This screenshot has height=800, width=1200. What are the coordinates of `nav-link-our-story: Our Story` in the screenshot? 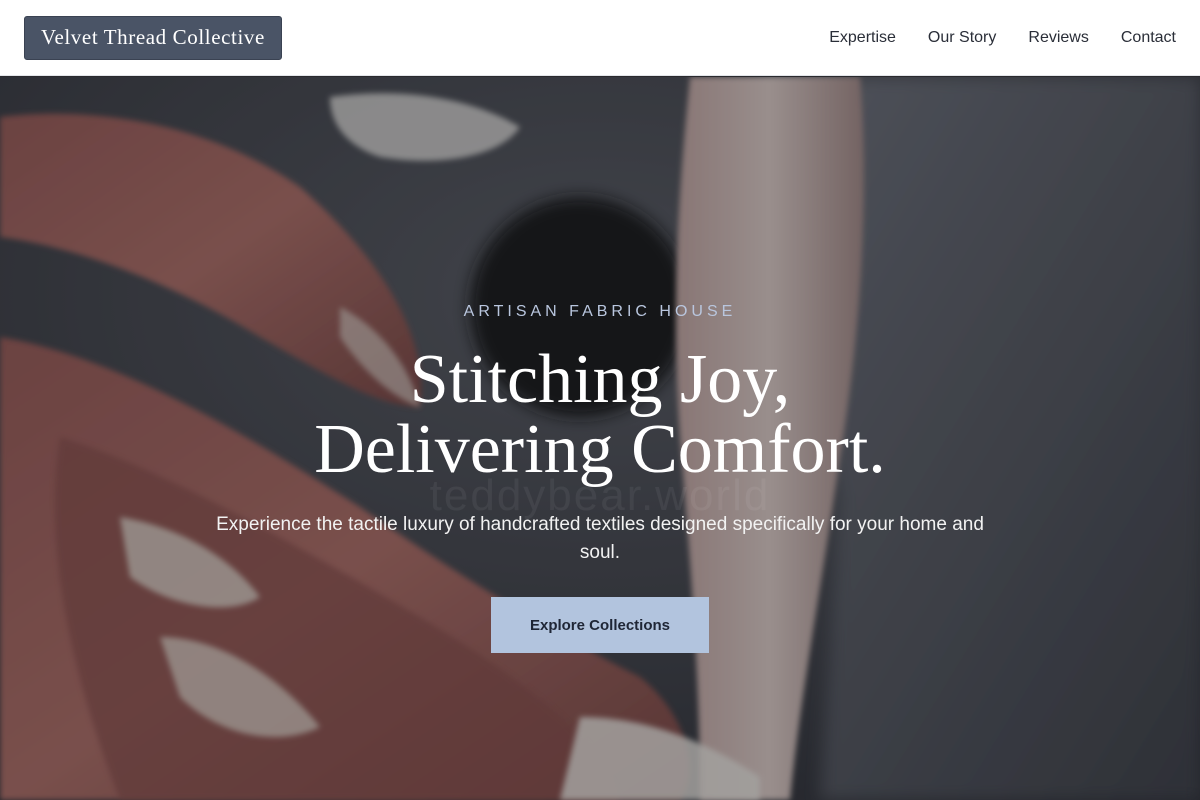 It's located at (962, 38).